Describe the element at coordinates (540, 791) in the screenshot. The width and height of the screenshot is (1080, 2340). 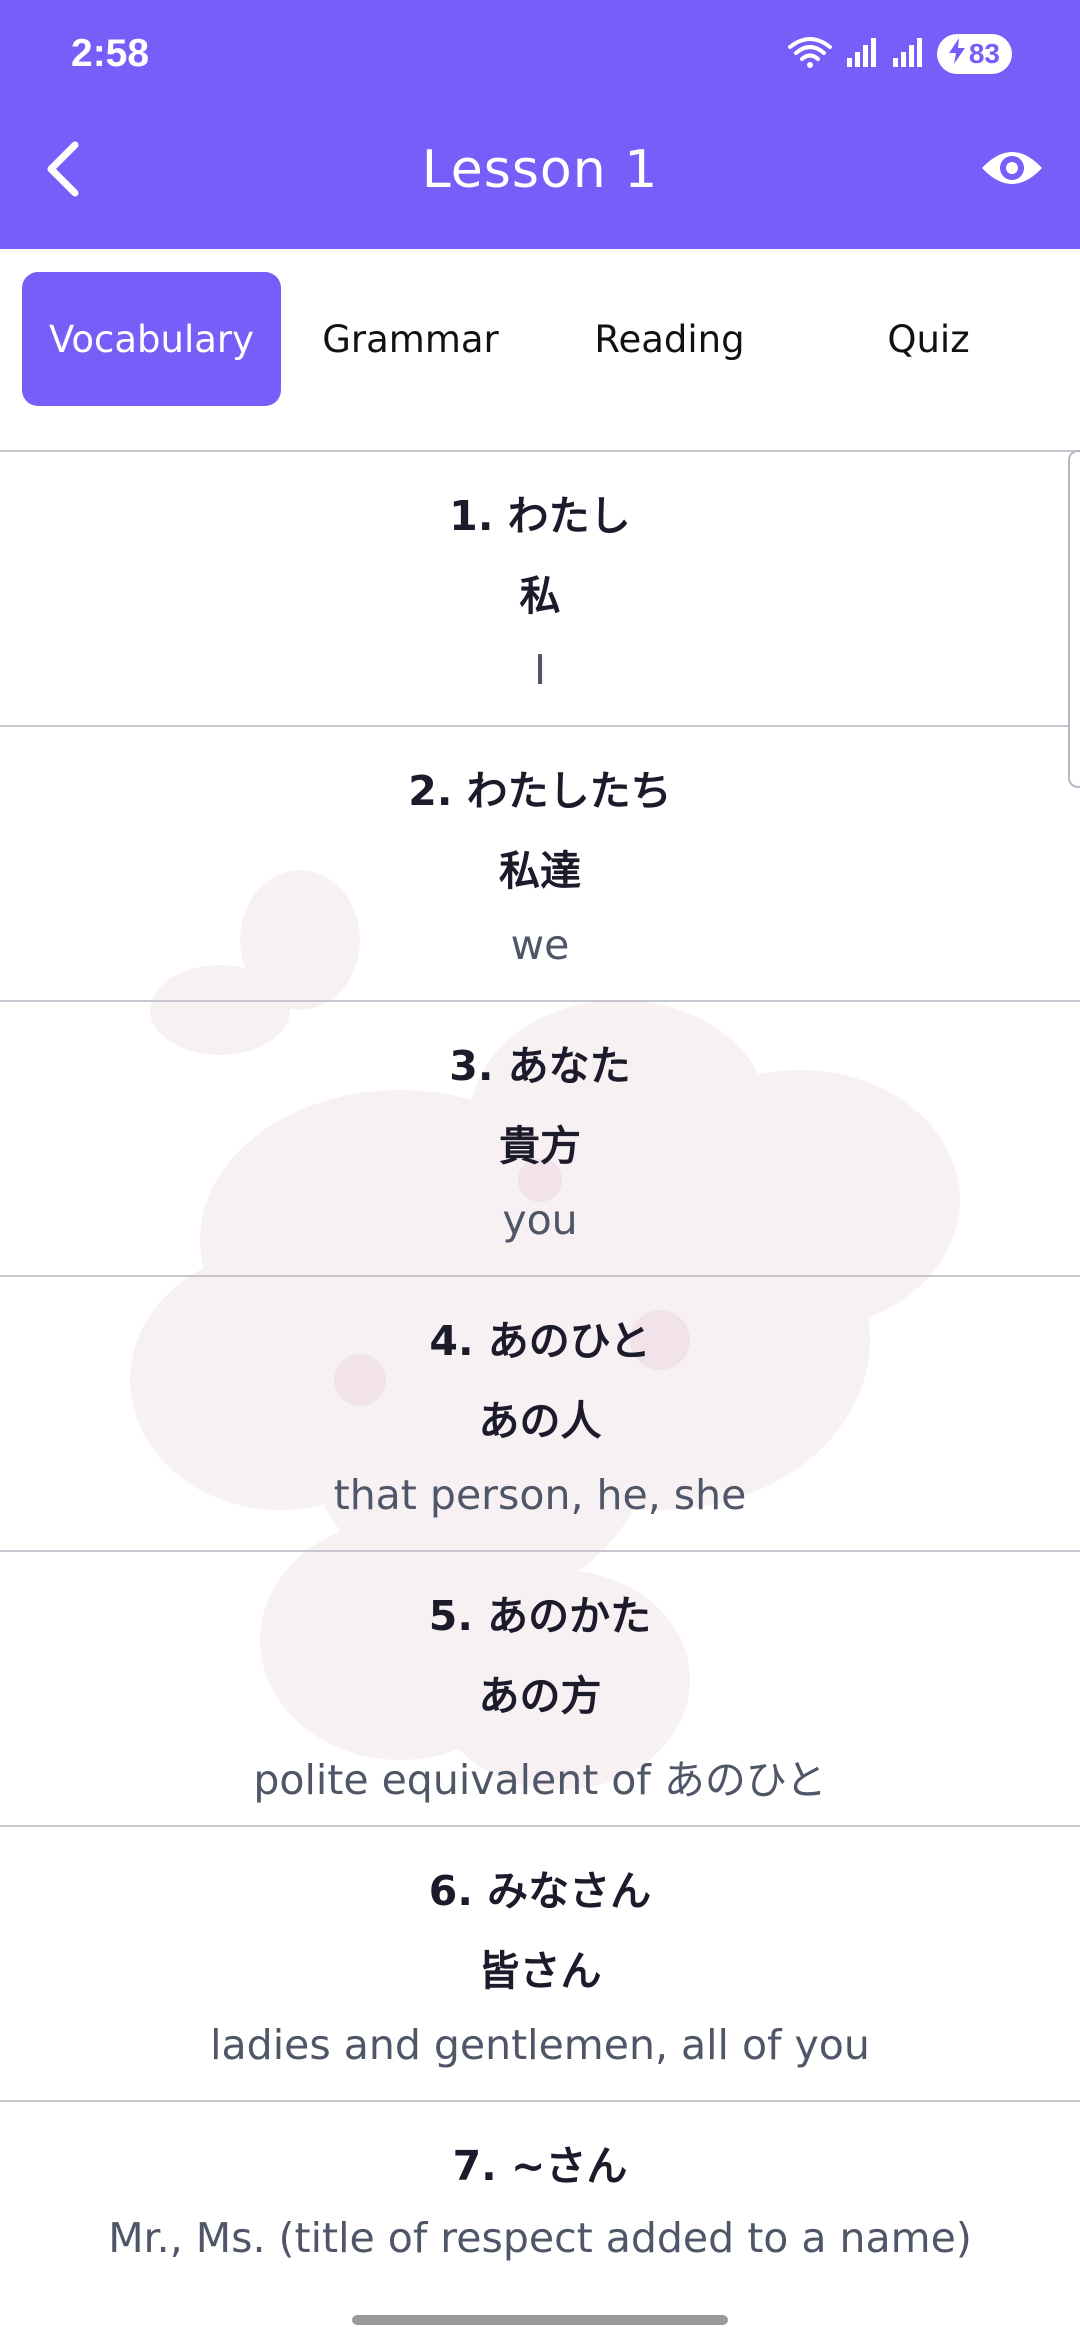
I see `vocab-reading: 2. わたしたち` at that location.